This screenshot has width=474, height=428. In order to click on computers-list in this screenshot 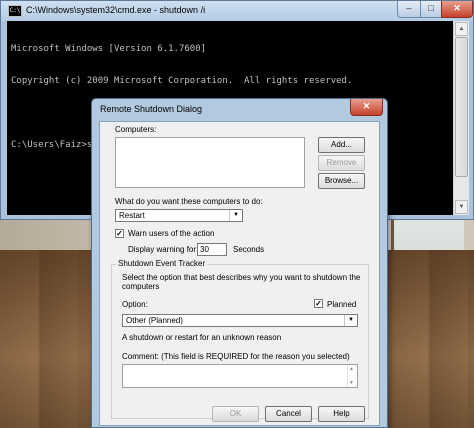, I will do `click(210, 162)`.